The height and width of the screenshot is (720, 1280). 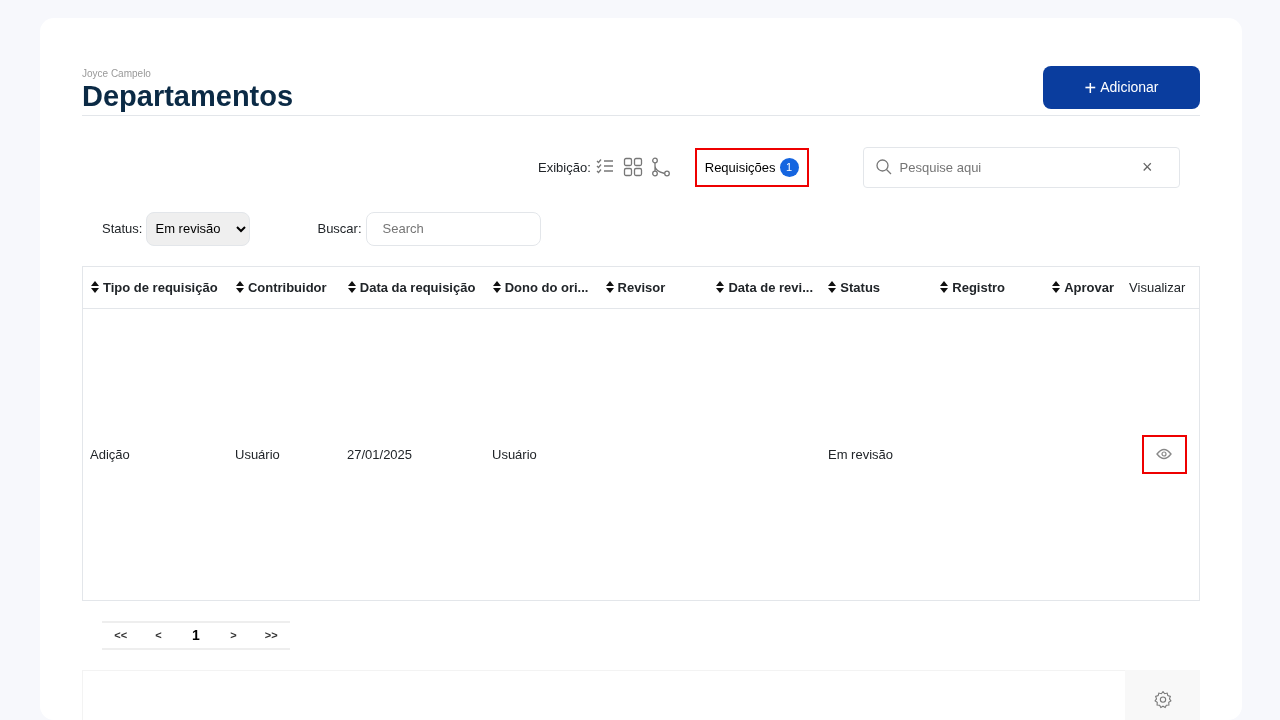 I want to click on settings-icon, so click(x=1162, y=699).